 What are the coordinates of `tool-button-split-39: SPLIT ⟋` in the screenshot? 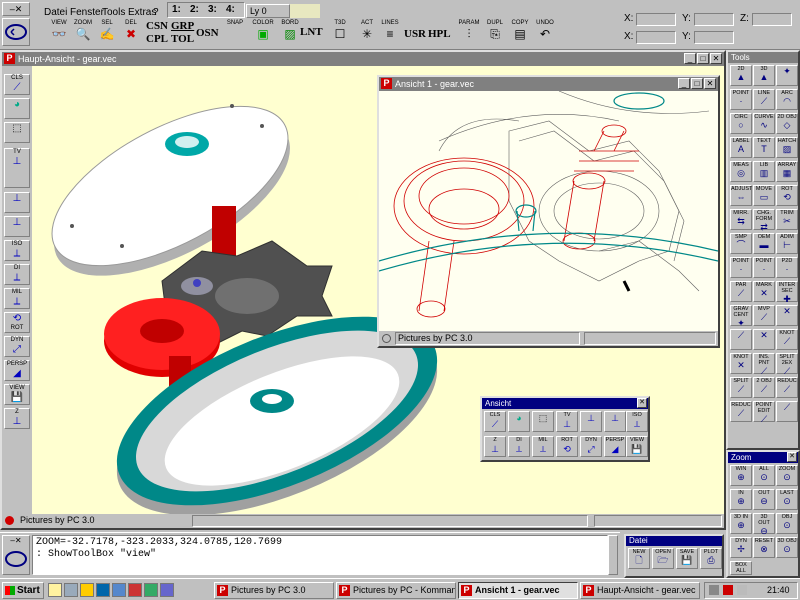 It's located at (741, 387).